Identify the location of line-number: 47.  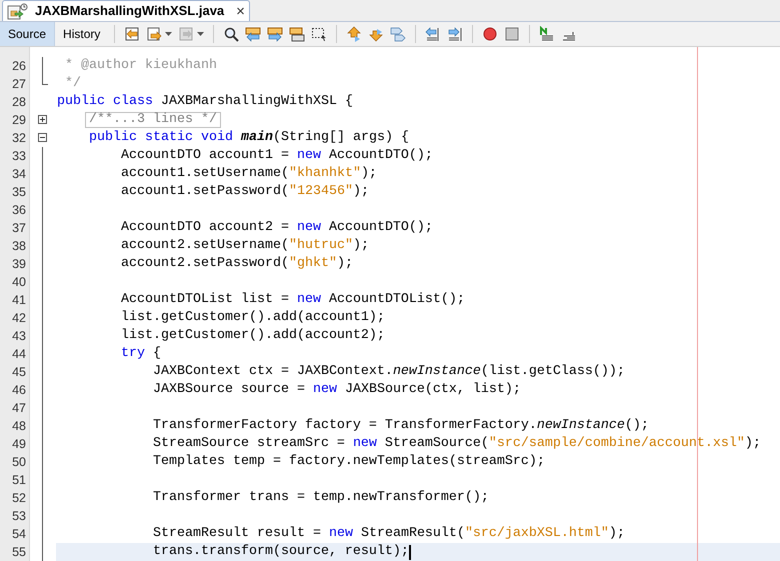
(19, 408).